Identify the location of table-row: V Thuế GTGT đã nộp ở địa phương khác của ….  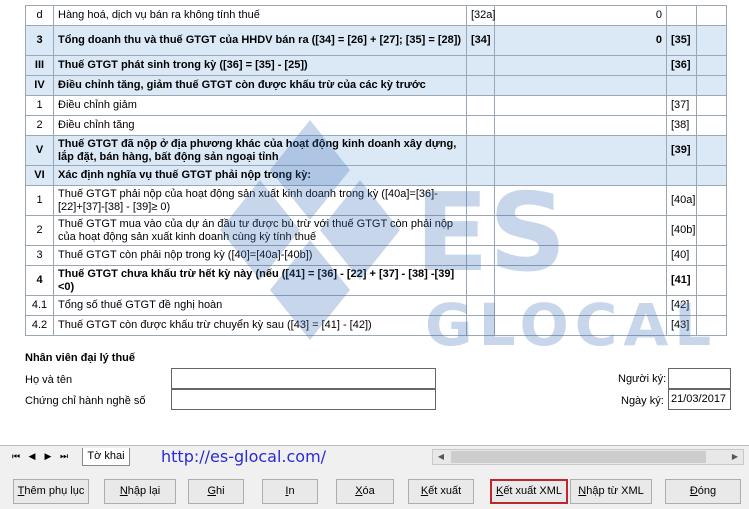
(376, 150).